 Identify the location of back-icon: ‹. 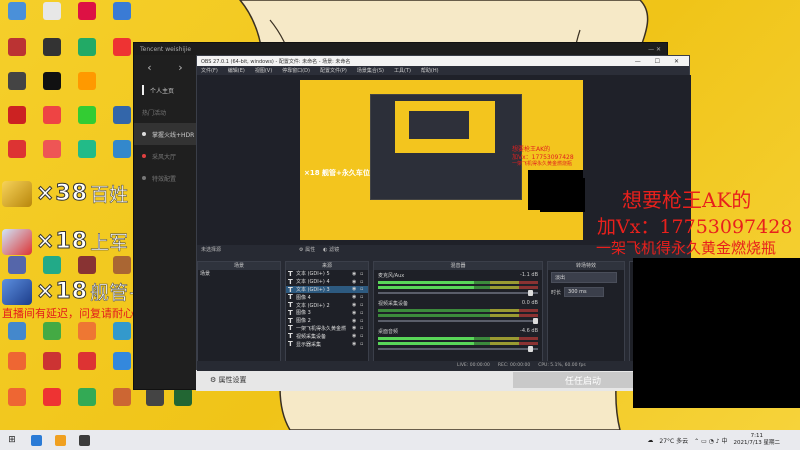
(149, 67).